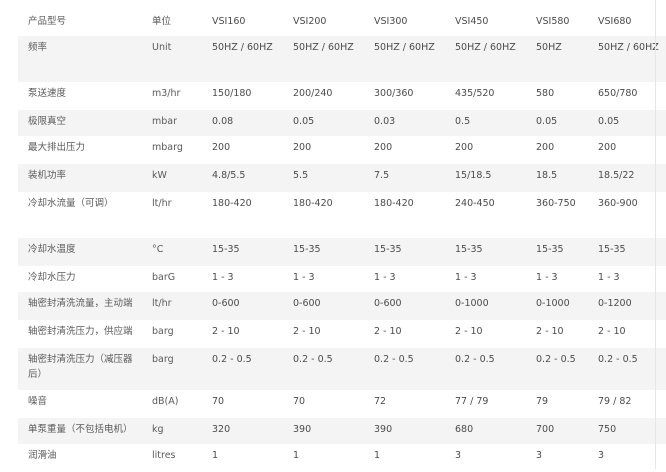 The width and height of the screenshot is (666, 472). Describe the element at coordinates (489, 123) in the screenshot. I see `value-cell: 0.5` at that location.